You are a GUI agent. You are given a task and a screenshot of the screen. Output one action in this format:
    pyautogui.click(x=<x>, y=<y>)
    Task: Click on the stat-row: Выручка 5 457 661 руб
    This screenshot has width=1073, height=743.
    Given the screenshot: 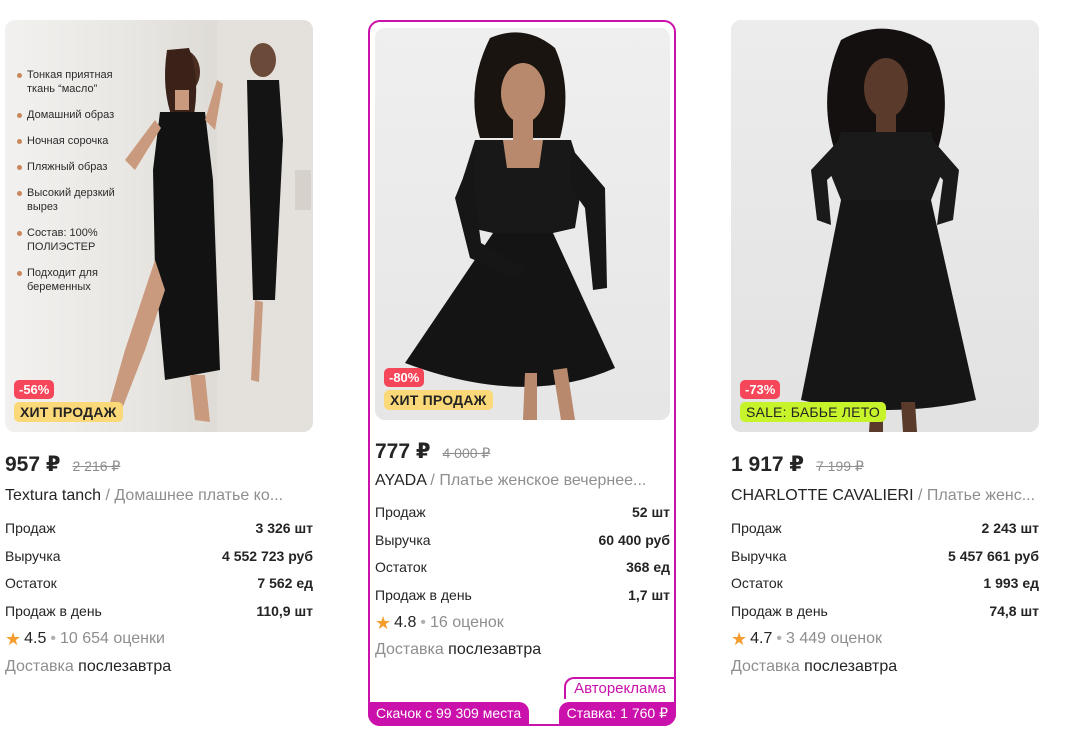 What is the action you would take?
    pyautogui.click(x=885, y=555)
    